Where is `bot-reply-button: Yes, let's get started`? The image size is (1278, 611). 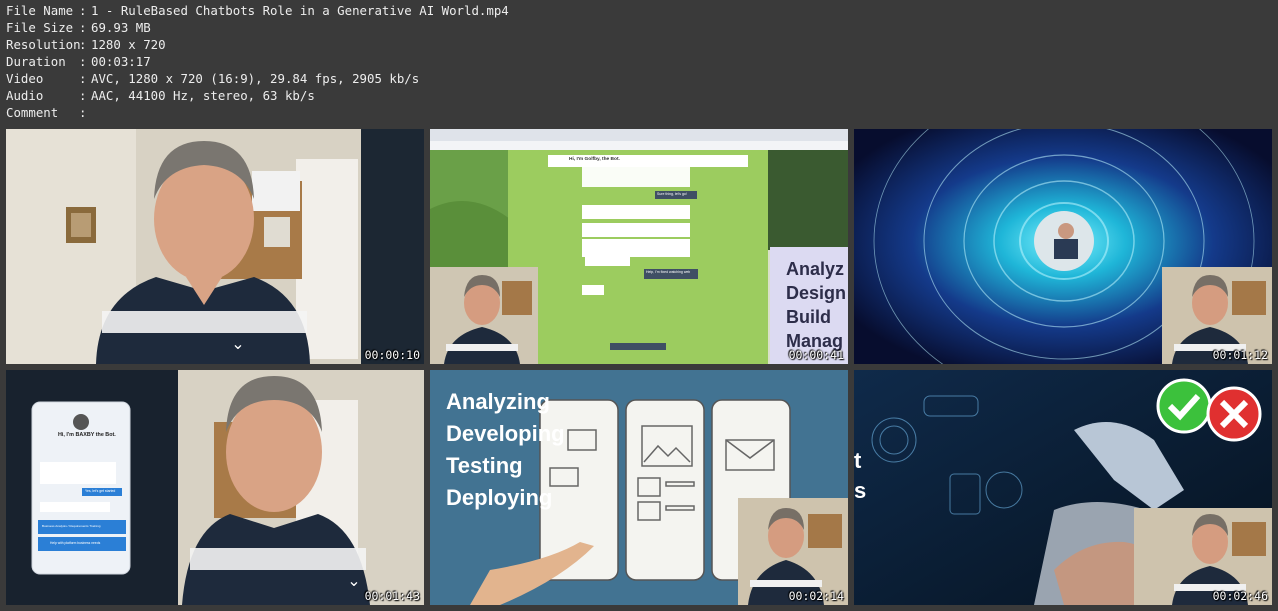
bot-reply-button: Yes, let's get started is located at coordinates (100, 491).